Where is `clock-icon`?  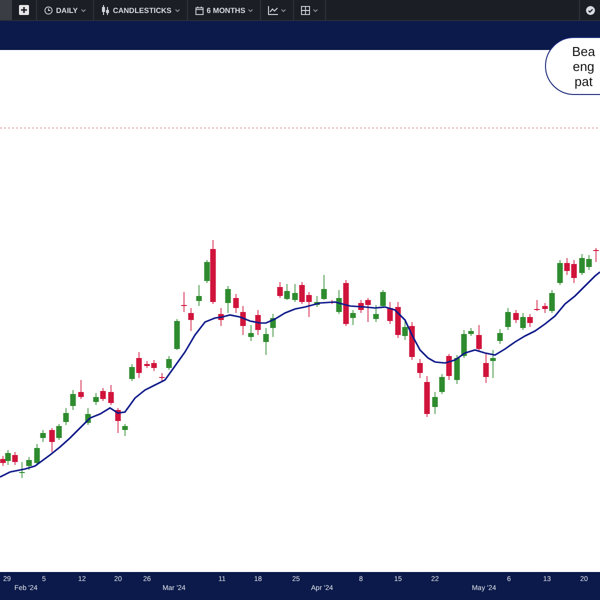 clock-icon is located at coordinates (48, 10).